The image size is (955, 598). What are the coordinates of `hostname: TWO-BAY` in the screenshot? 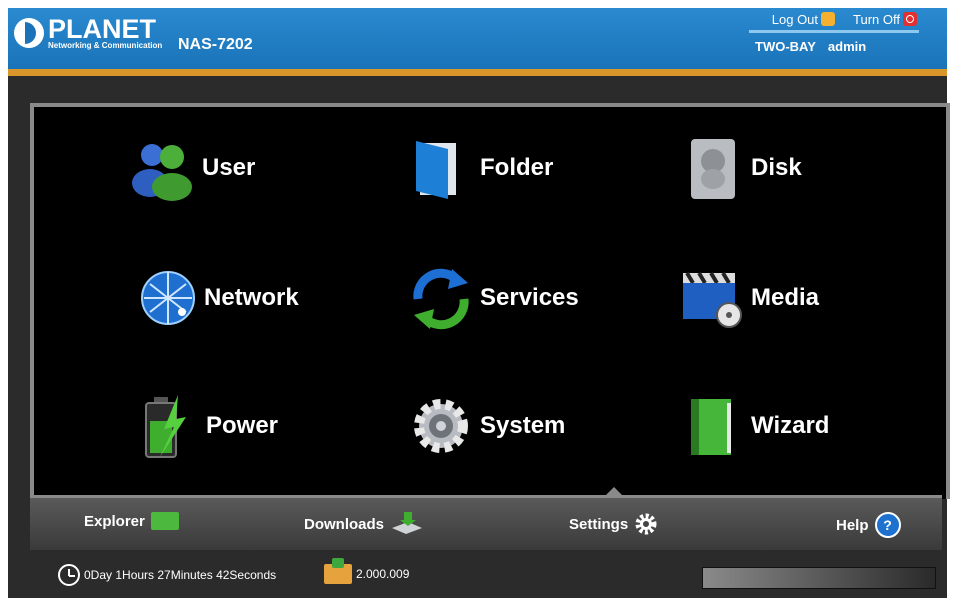 It's located at (785, 46).